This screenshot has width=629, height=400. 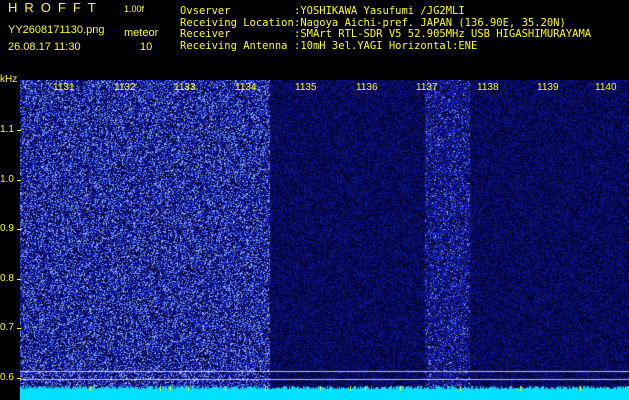 What do you see at coordinates (7, 179) in the screenshot?
I see `y-label-1-0: 1.0` at bounding box center [7, 179].